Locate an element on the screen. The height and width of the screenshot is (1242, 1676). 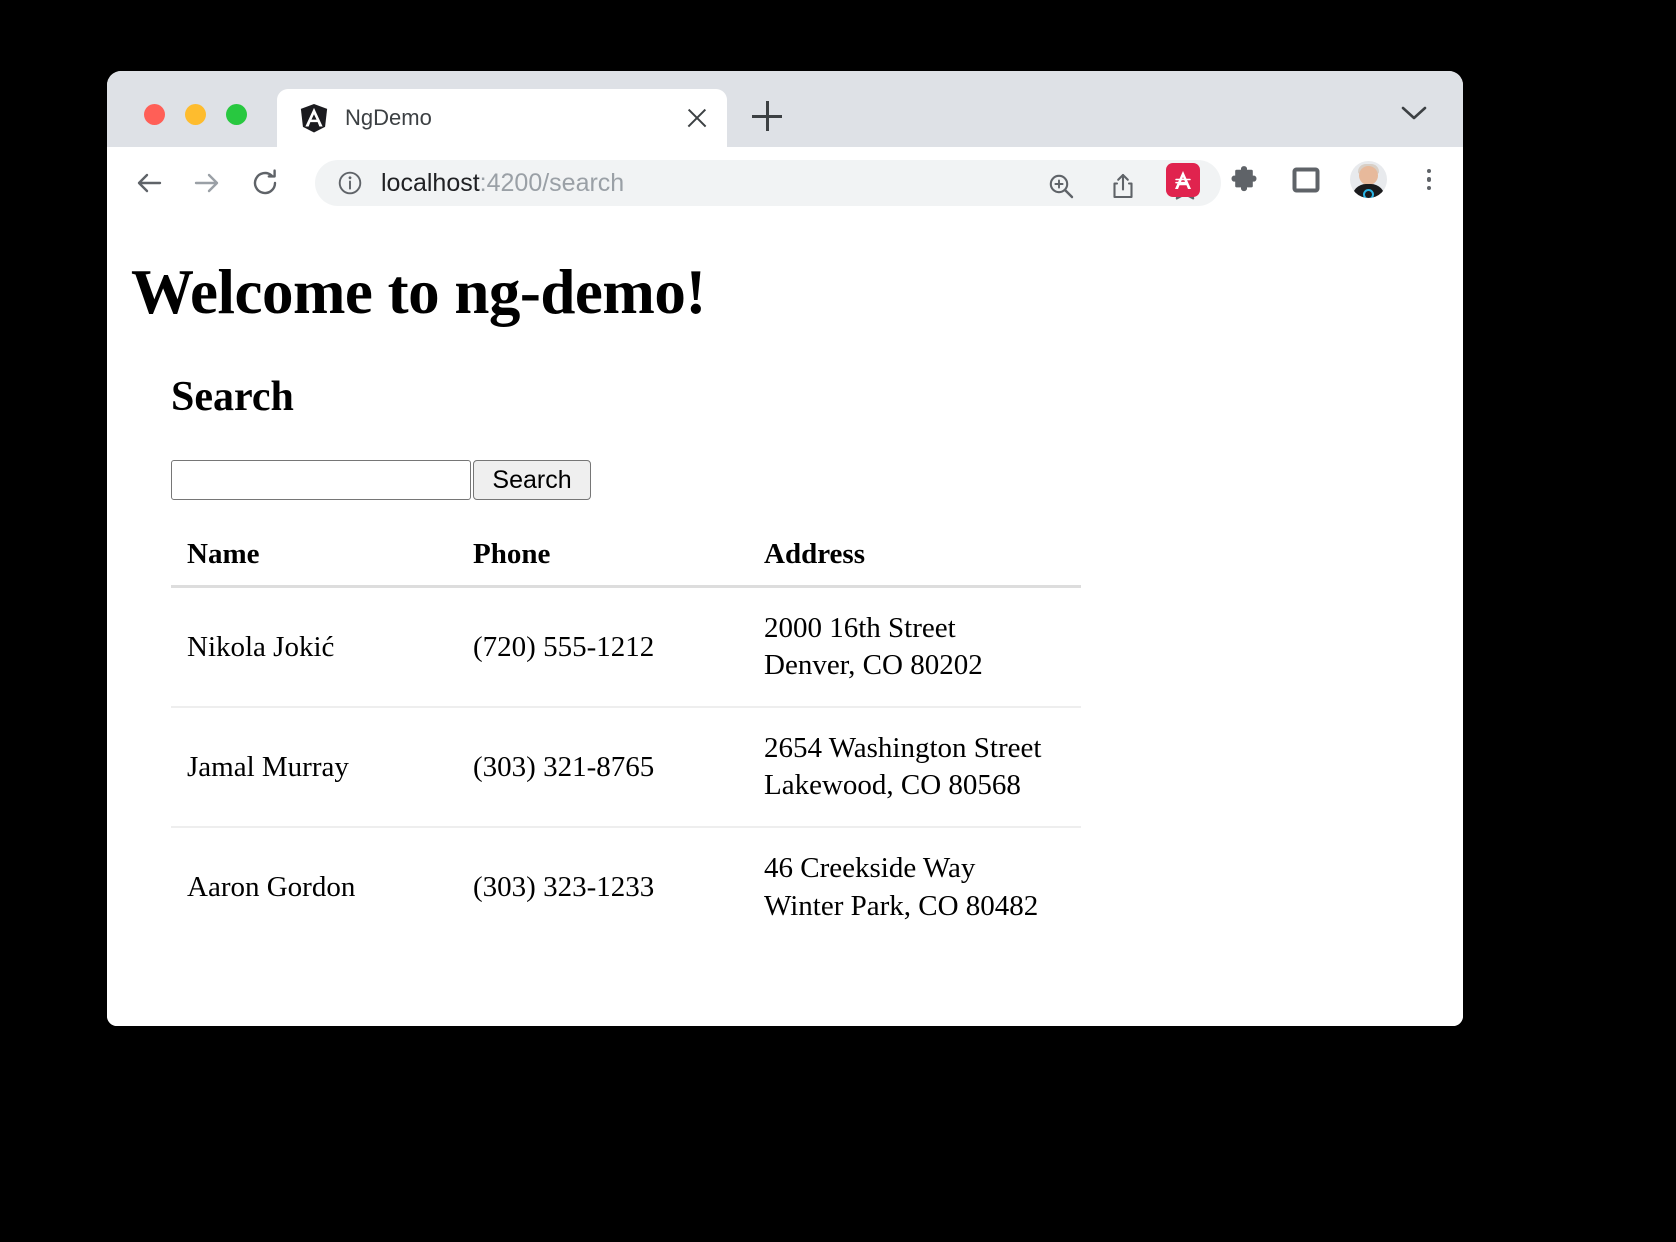
cell-address: 46 Creekside Way Winter Park, CO 80482 is located at coordinates (914, 886).